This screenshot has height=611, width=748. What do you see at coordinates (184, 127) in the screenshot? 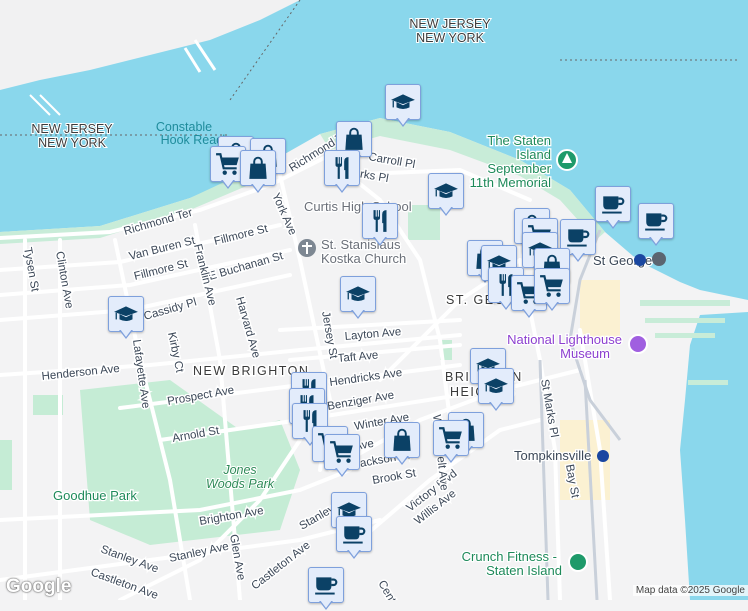
I see `constable-hook-label: Constable` at bounding box center [184, 127].